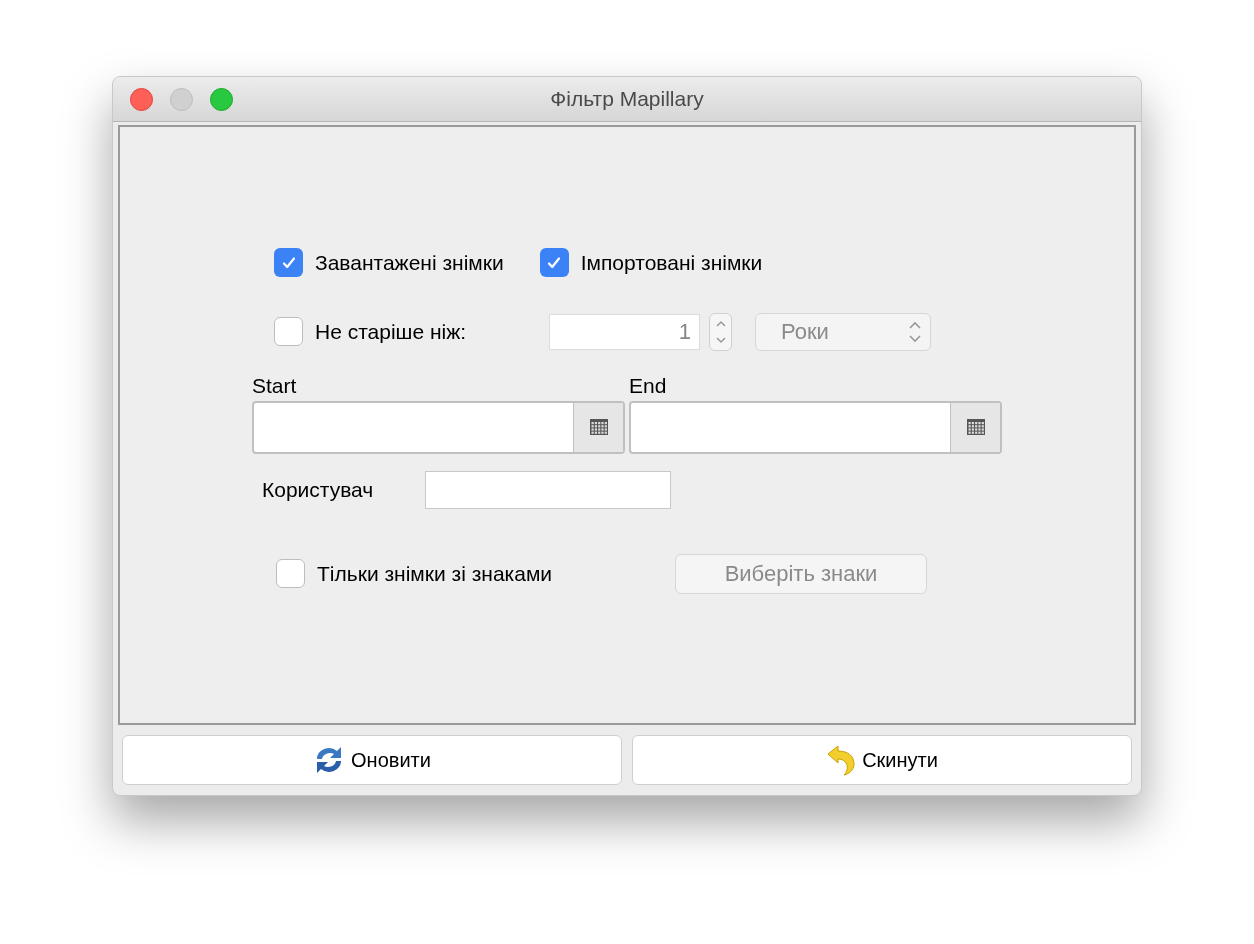  Describe the element at coordinates (841, 760) in the screenshot. I see `undo-arrow-icon` at that location.